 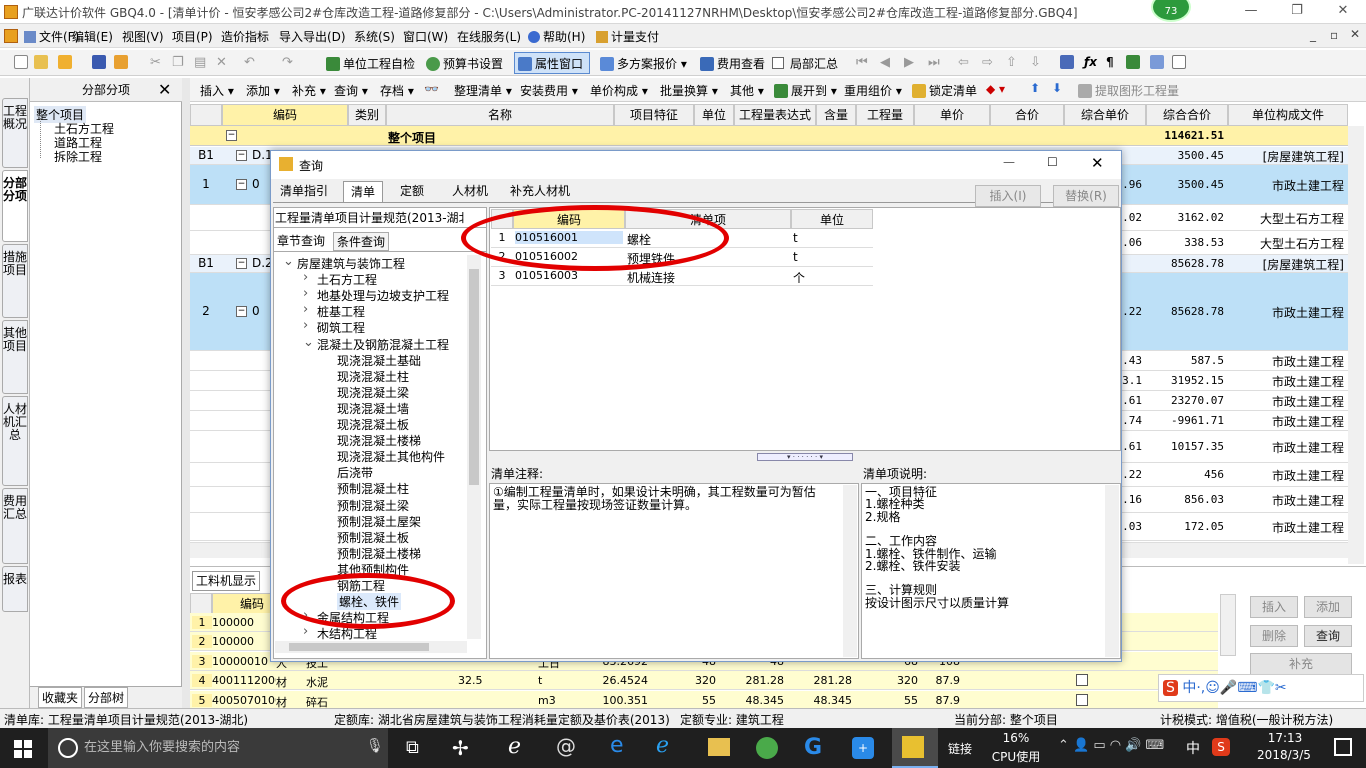 What do you see at coordinates (304, 192) in the screenshot?
I see `dialog-tab-guide: 清单指引` at bounding box center [304, 192].